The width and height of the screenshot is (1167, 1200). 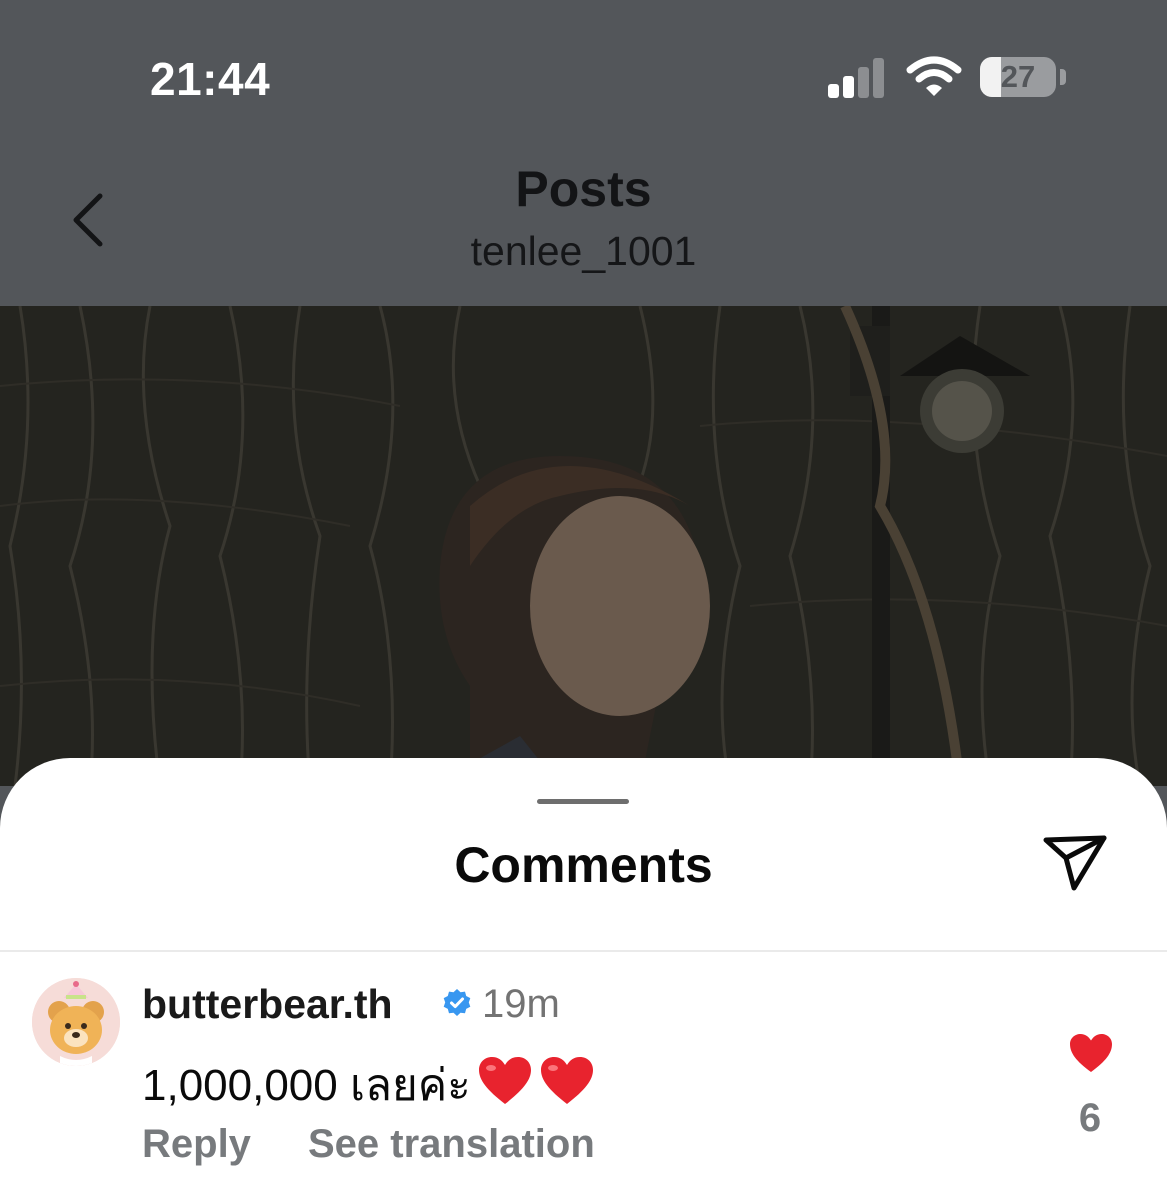 I want to click on sheet-grabber, so click(x=583, y=801).